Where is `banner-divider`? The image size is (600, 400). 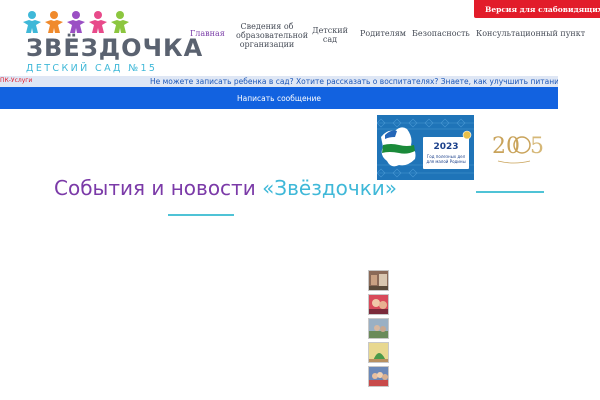
banner-divider is located at coordinates (510, 192).